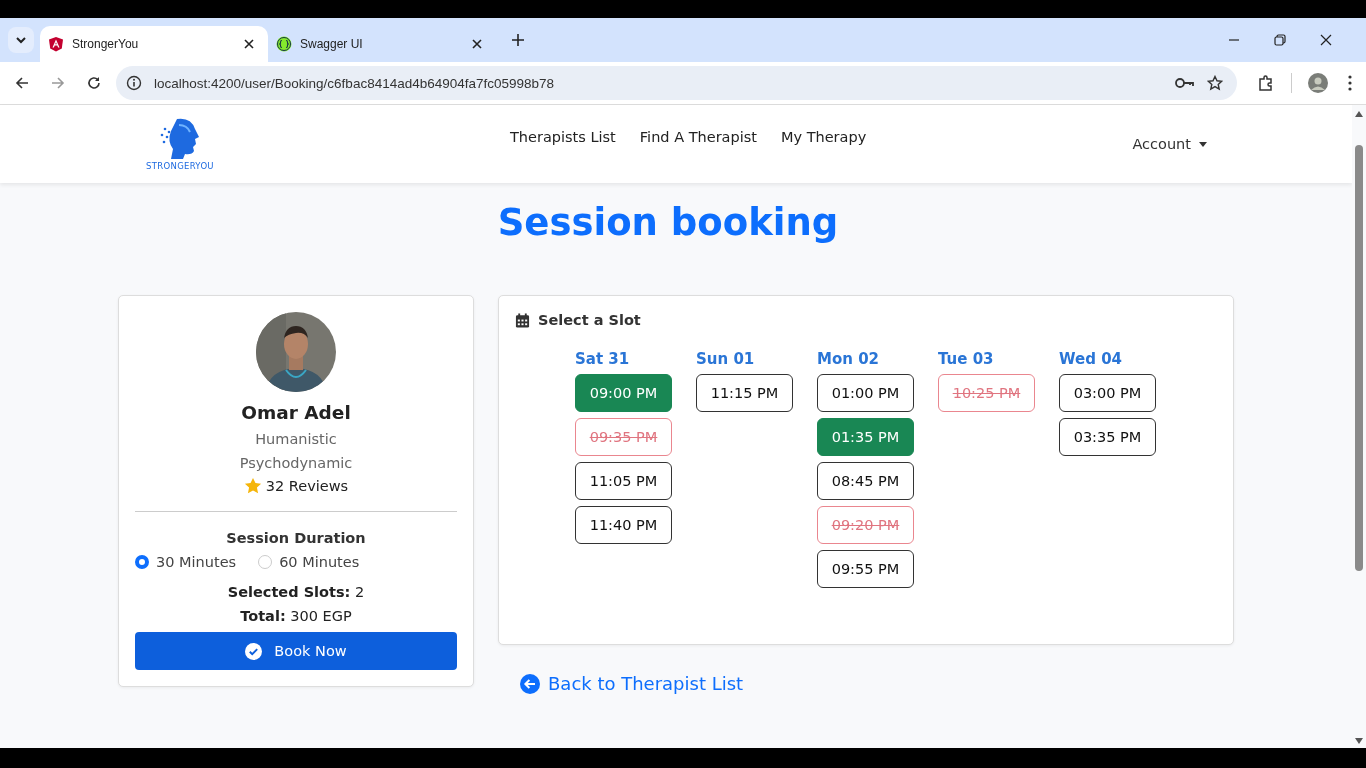 This screenshot has width=1366, height=768. Describe the element at coordinates (848, 359) in the screenshot. I see `day-heading: Mon 02` at that location.